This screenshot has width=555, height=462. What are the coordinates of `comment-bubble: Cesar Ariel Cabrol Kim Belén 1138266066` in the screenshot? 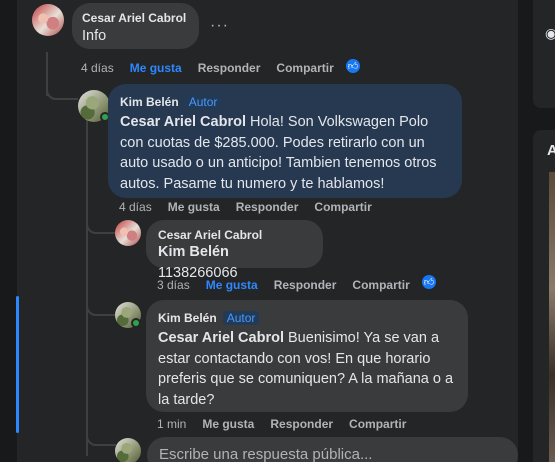 It's located at (234, 250).